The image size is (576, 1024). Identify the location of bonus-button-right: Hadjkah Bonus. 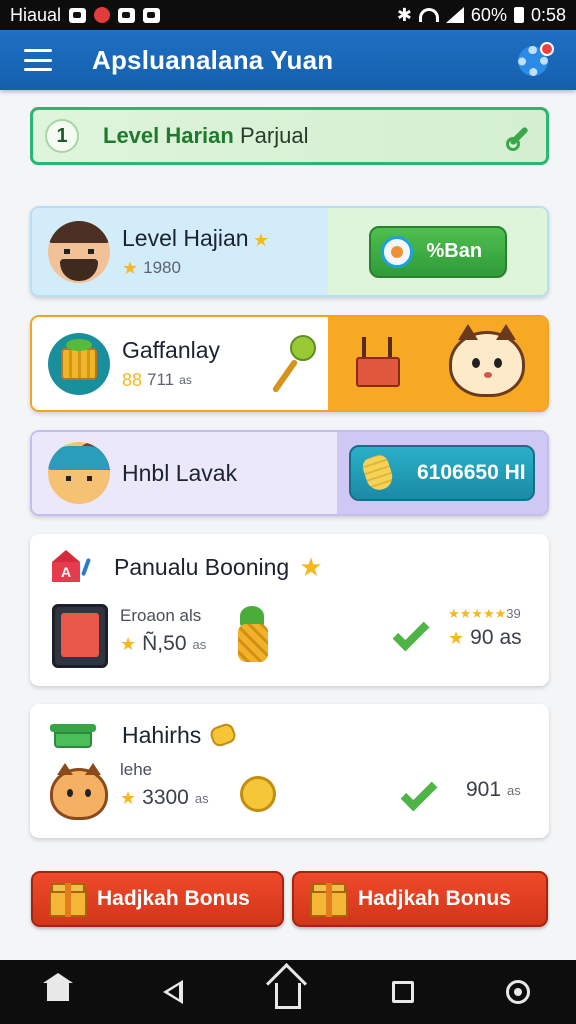
(420, 899).